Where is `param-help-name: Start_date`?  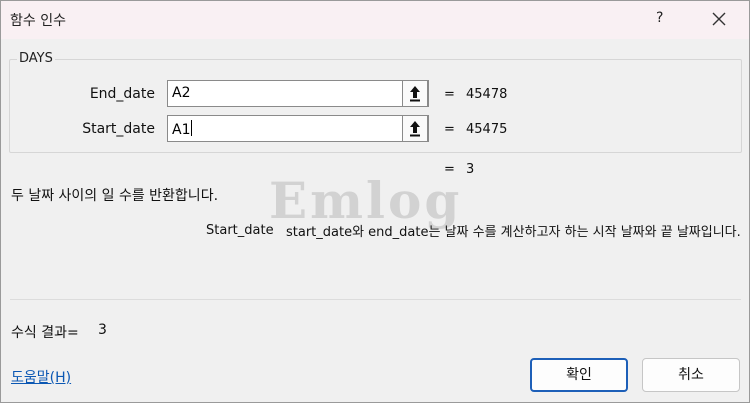 param-help-name: Start_date is located at coordinates (240, 230).